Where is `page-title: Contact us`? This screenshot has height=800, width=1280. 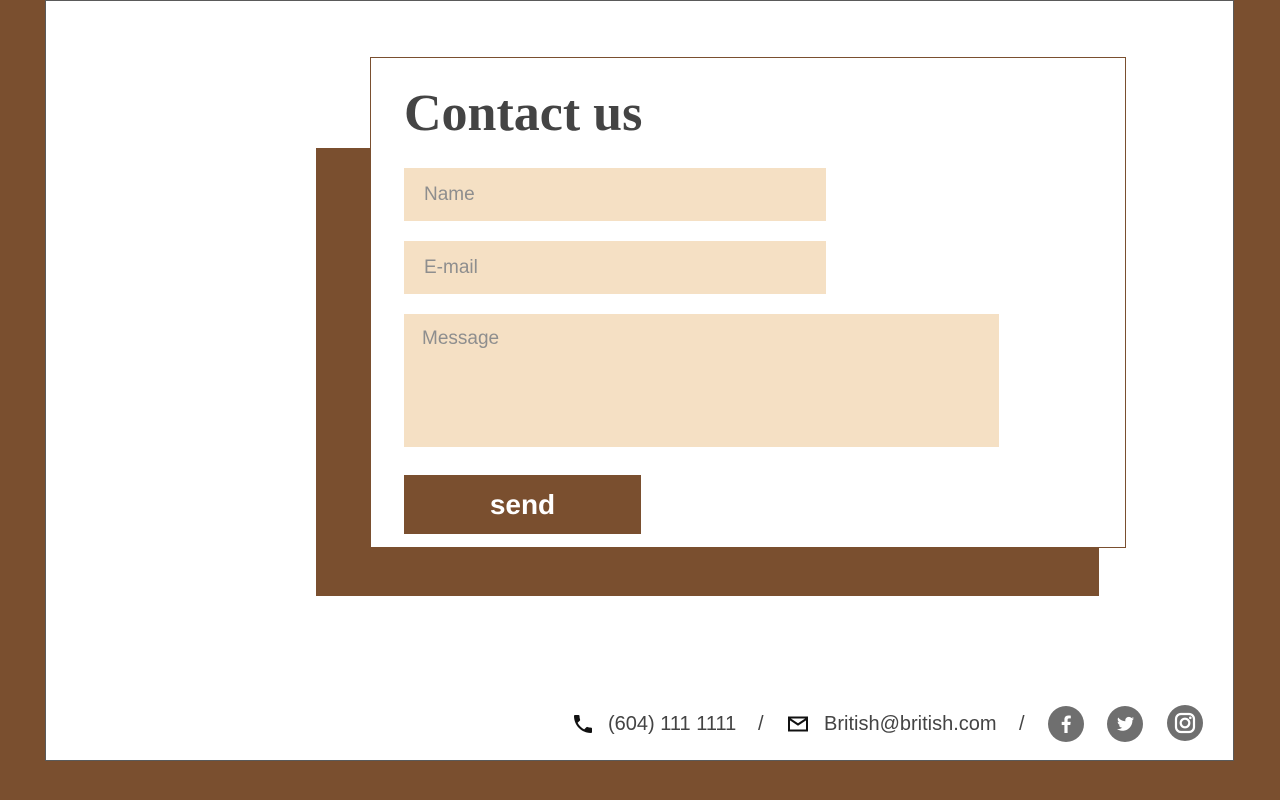
page-title: Contact us is located at coordinates (523, 113).